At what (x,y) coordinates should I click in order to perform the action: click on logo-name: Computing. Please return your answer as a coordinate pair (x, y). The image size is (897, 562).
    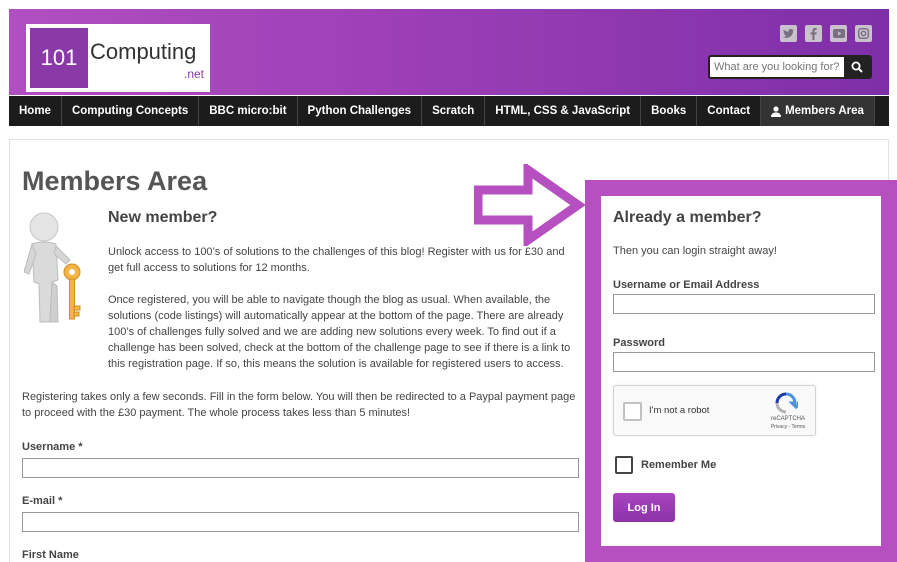
    Looking at the image, I should click on (143, 51).